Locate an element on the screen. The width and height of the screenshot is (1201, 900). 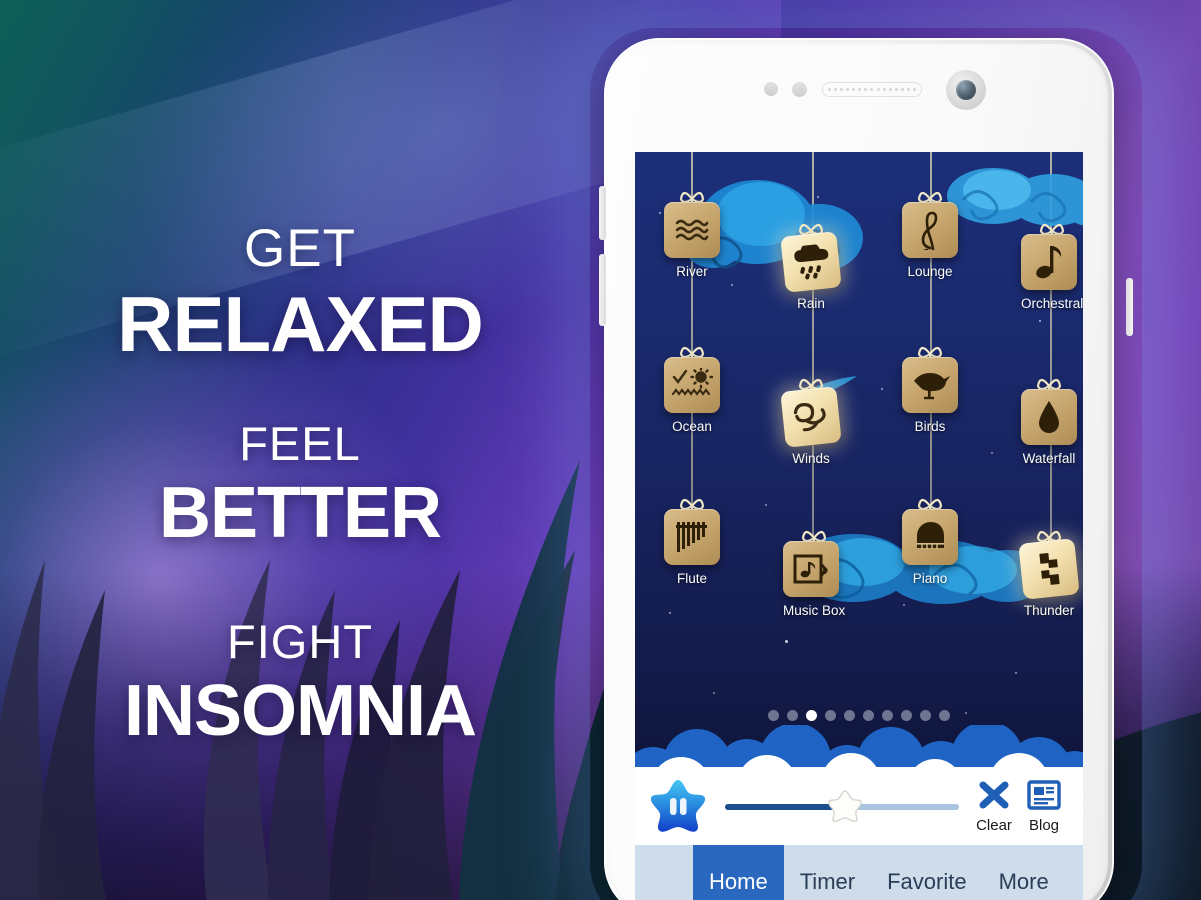
sound-tile-lounge: Lounge is located at coordinates (930, 235).